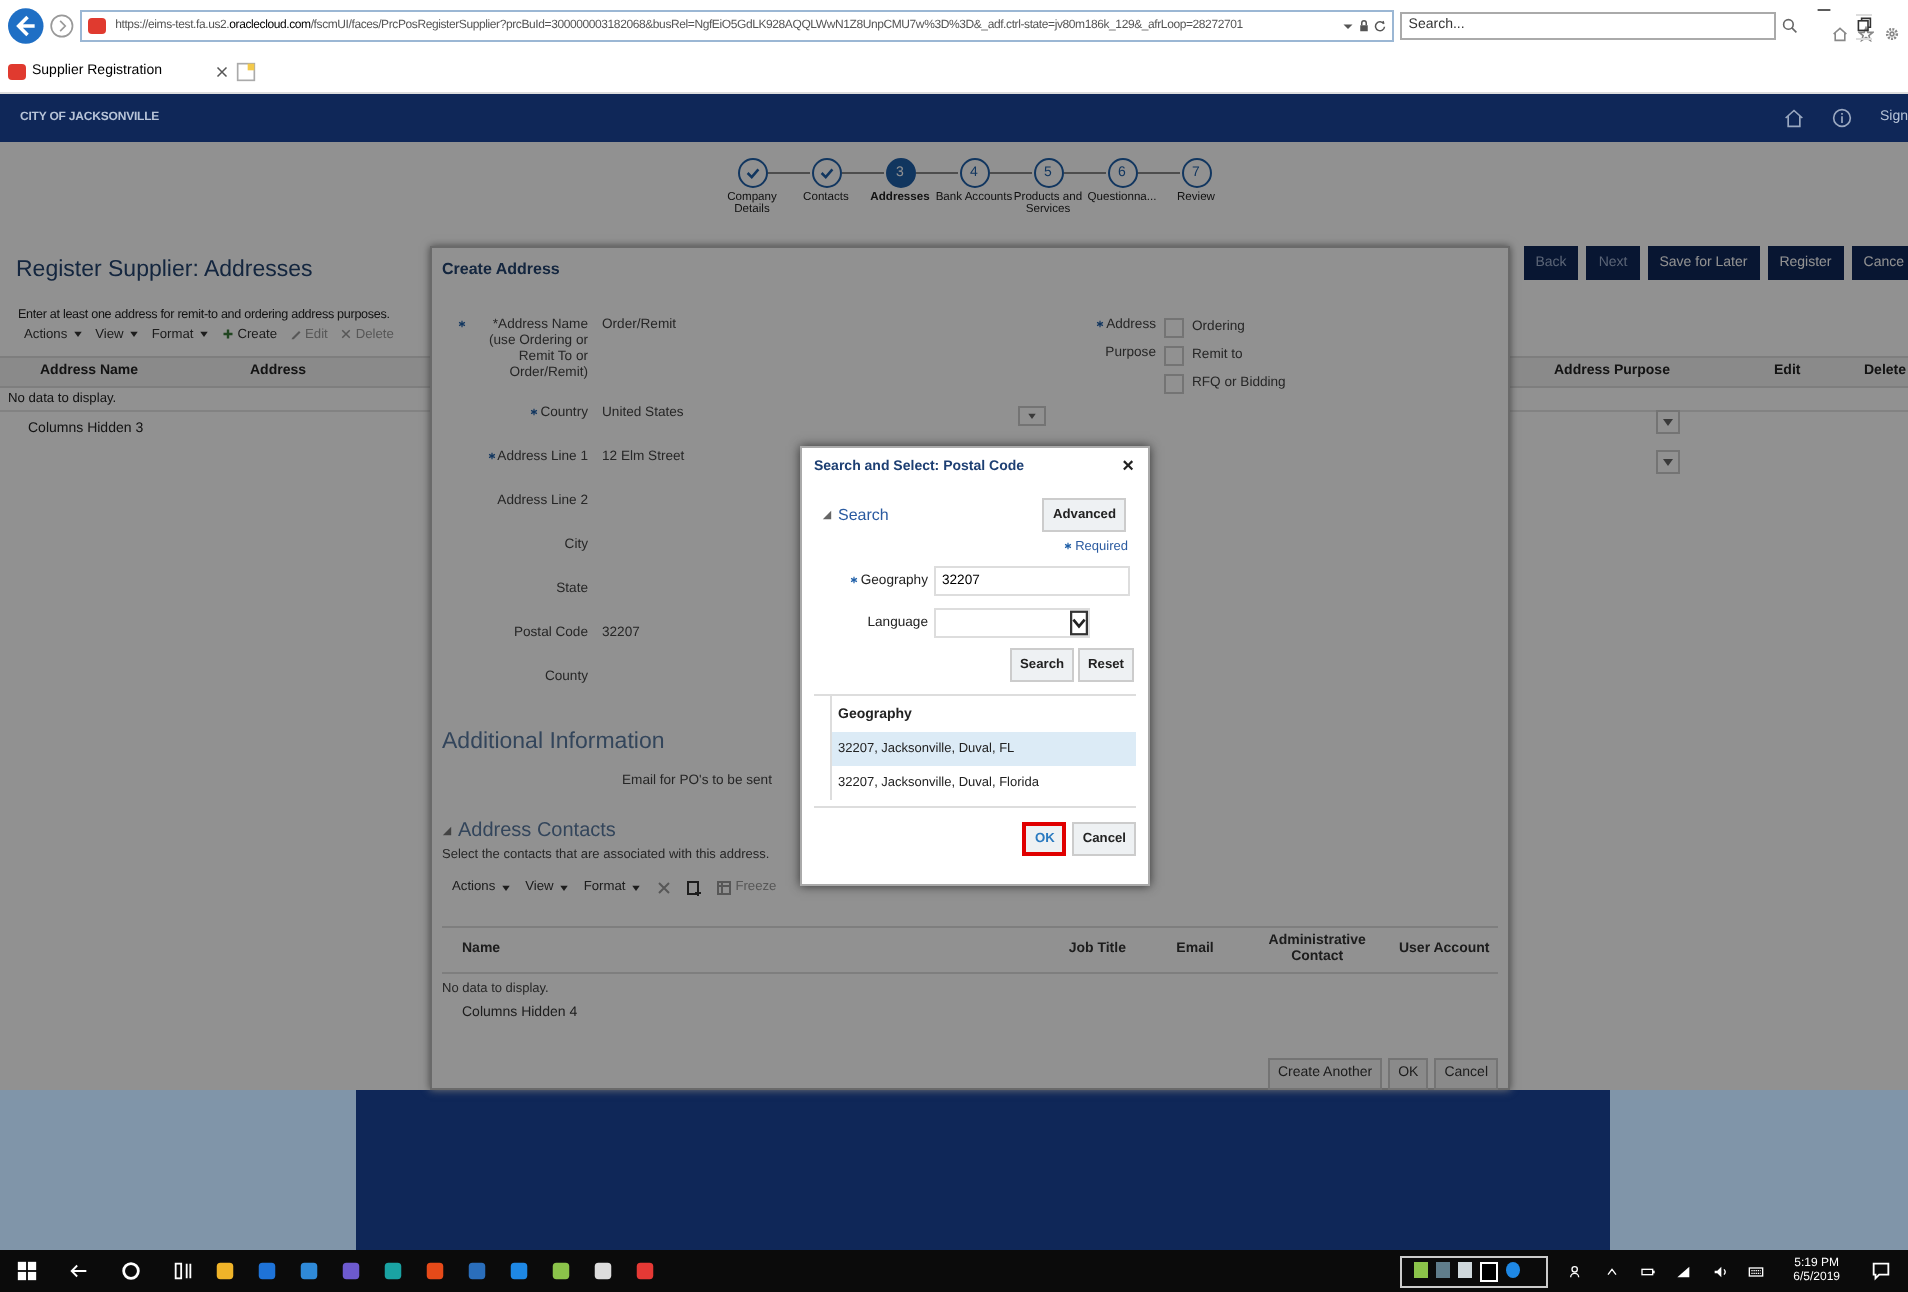 This screenshot has width=1908, height=1292. What do you see at coordinates (1575, 1271) in the screenshot?
I see `people-icon` at bounding box center [1575, 1271].